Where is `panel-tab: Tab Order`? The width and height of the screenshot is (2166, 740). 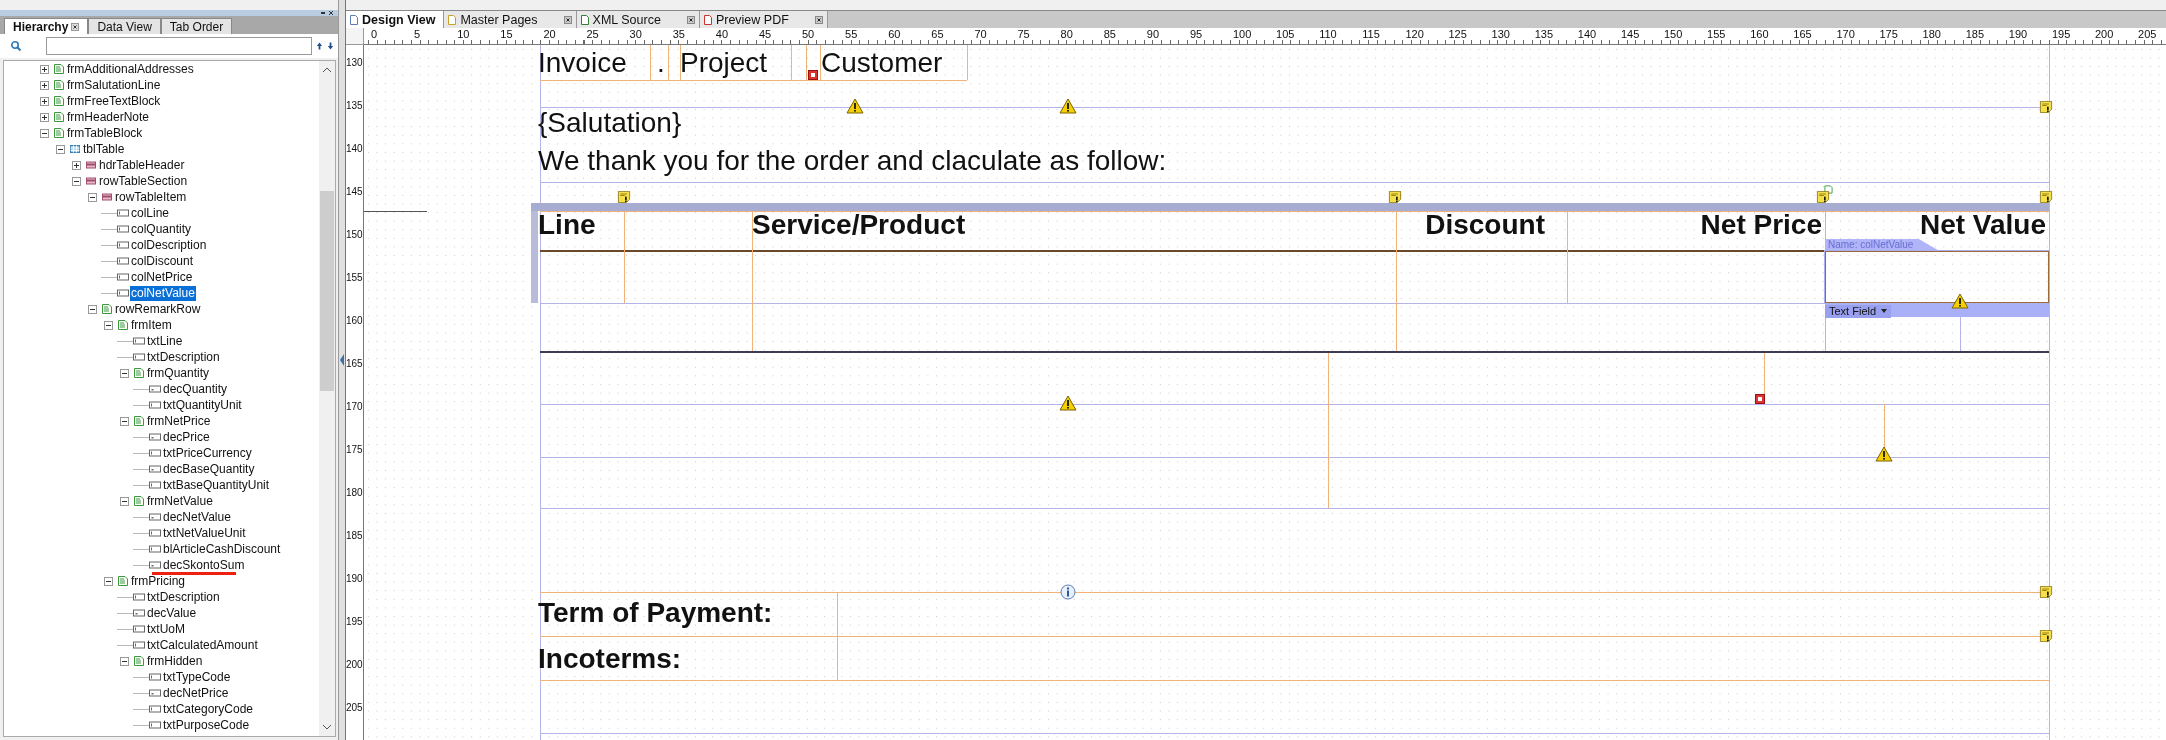 panel-tab: Tab Order is located at coordinates (196, 26).